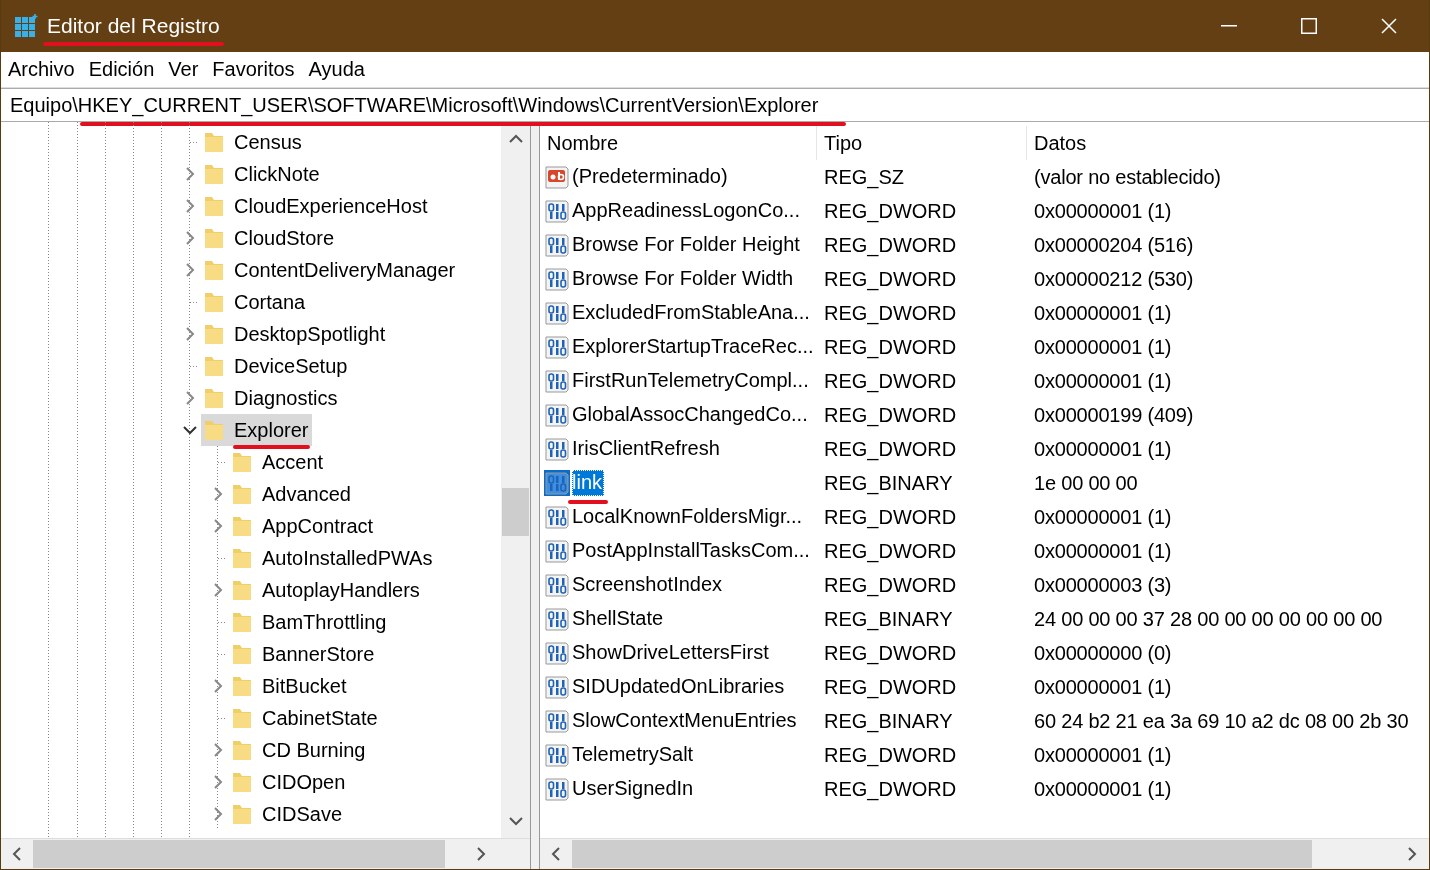 Image resolution: width=1430 pixels, height=870 pixels. What do you see at coordinates (183, 69) in the screenshot?
I see `menu-item: Ver` at bounding box center [183, 69].